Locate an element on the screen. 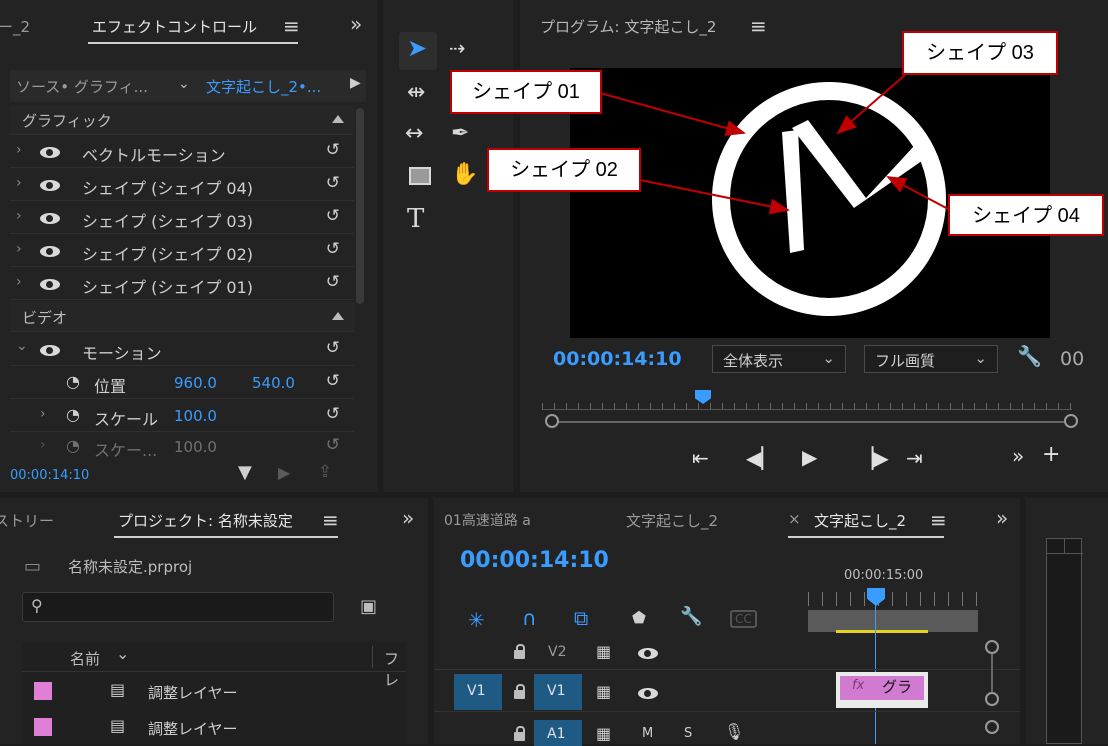  position-y-value: 540.0 is located at coordinates (273, 383).